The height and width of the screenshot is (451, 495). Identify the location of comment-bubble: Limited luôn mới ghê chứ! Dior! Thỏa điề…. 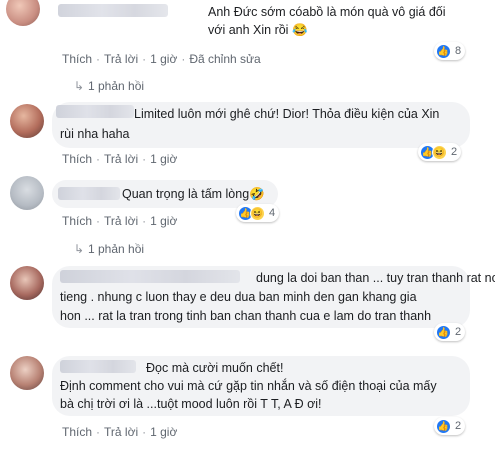
(261, 125).